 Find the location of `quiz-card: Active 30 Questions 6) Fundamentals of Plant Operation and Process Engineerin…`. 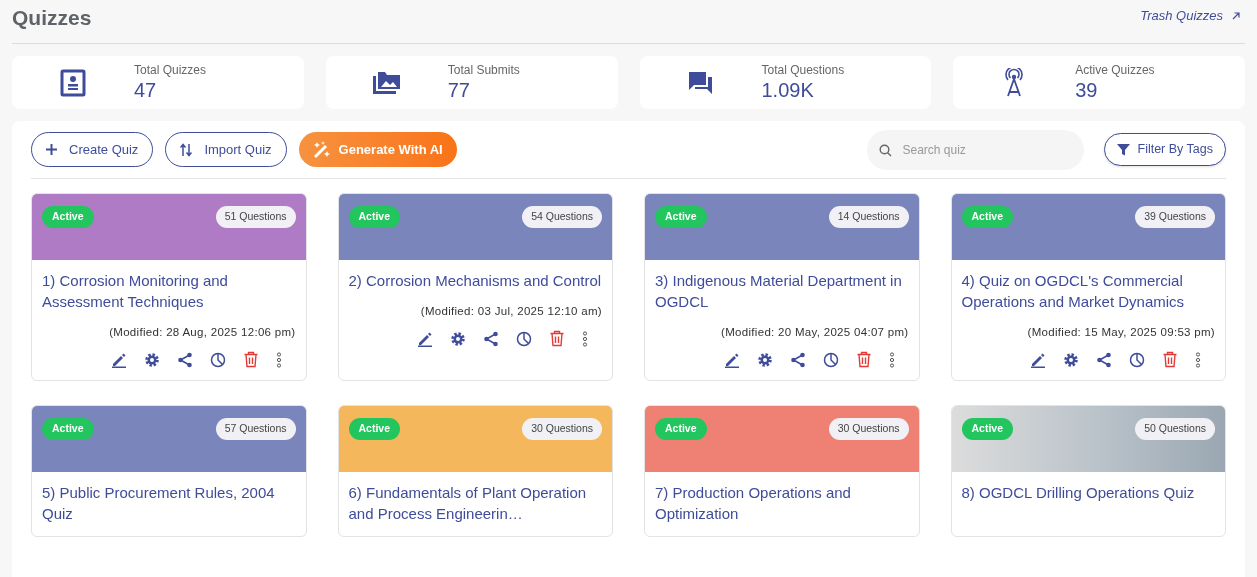

quiz-card: Active 30 Questions 6) Fundamentals of Plant Operation and Process Engineerin… is located at coordinates (475, 471).